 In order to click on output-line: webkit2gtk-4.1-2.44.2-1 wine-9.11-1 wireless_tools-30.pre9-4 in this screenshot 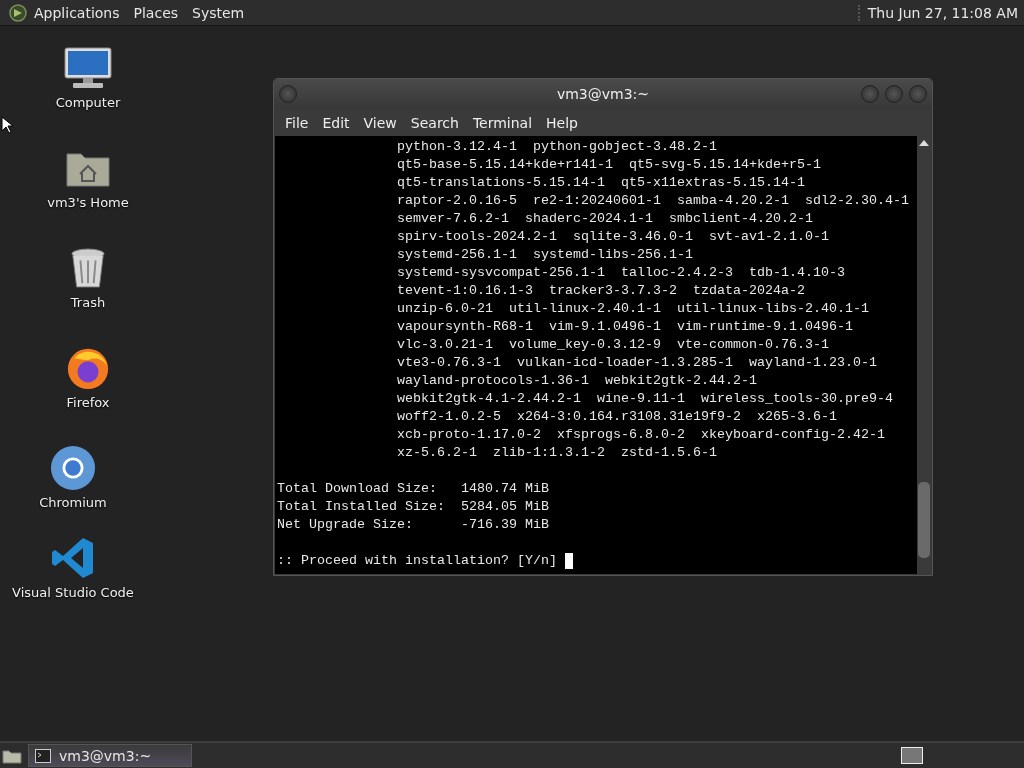, I will do `click(645, 399)`.